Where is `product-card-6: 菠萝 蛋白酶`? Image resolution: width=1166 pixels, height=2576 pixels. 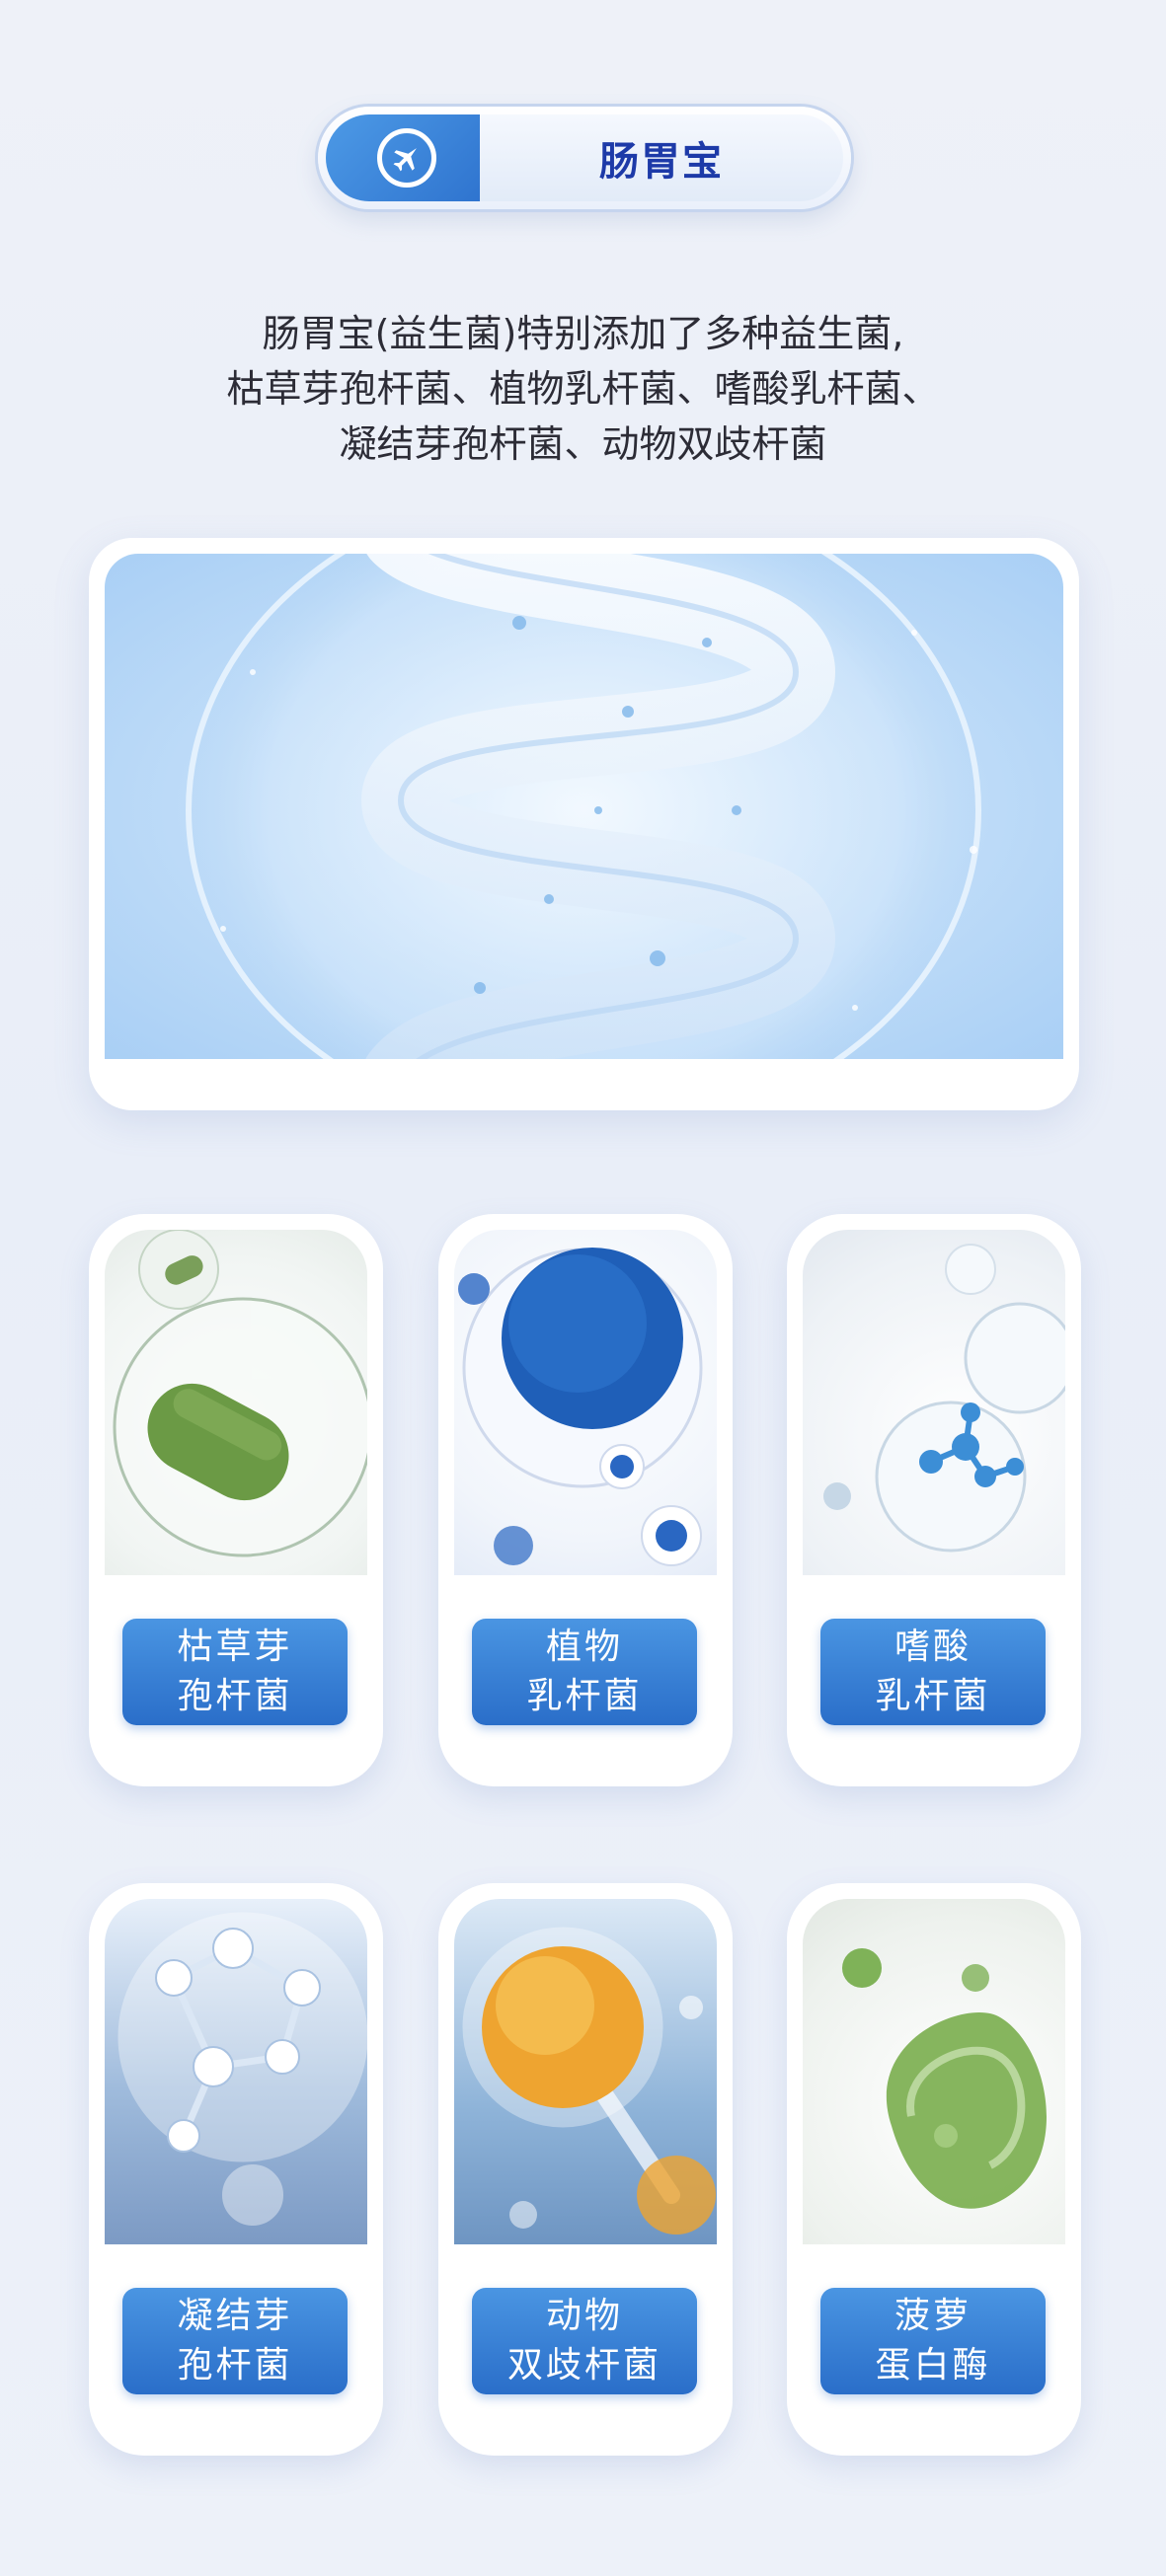 product-card-6: 菠萝 蛋白酶 is located at coordinates (934, 2170).